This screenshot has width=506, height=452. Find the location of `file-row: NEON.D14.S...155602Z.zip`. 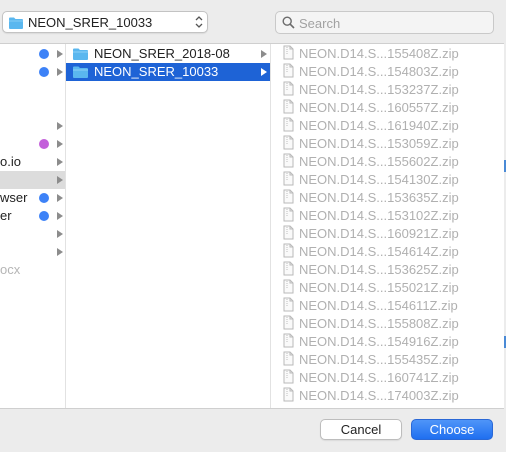

file-row: NEON.D14.S...155602Z.zip is located at coordinates (387, 162).